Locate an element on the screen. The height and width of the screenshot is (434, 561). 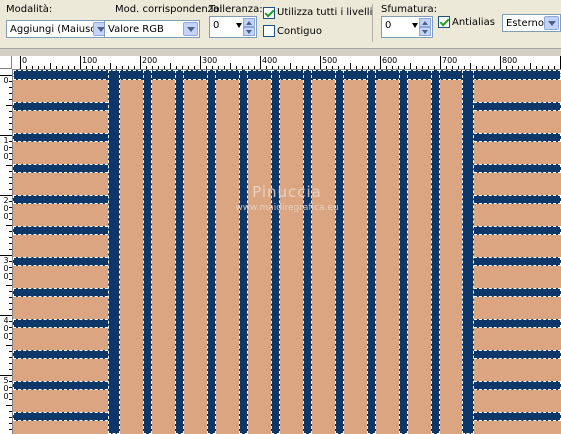
contiguous-checkbox is located at coordinates (269, 31).